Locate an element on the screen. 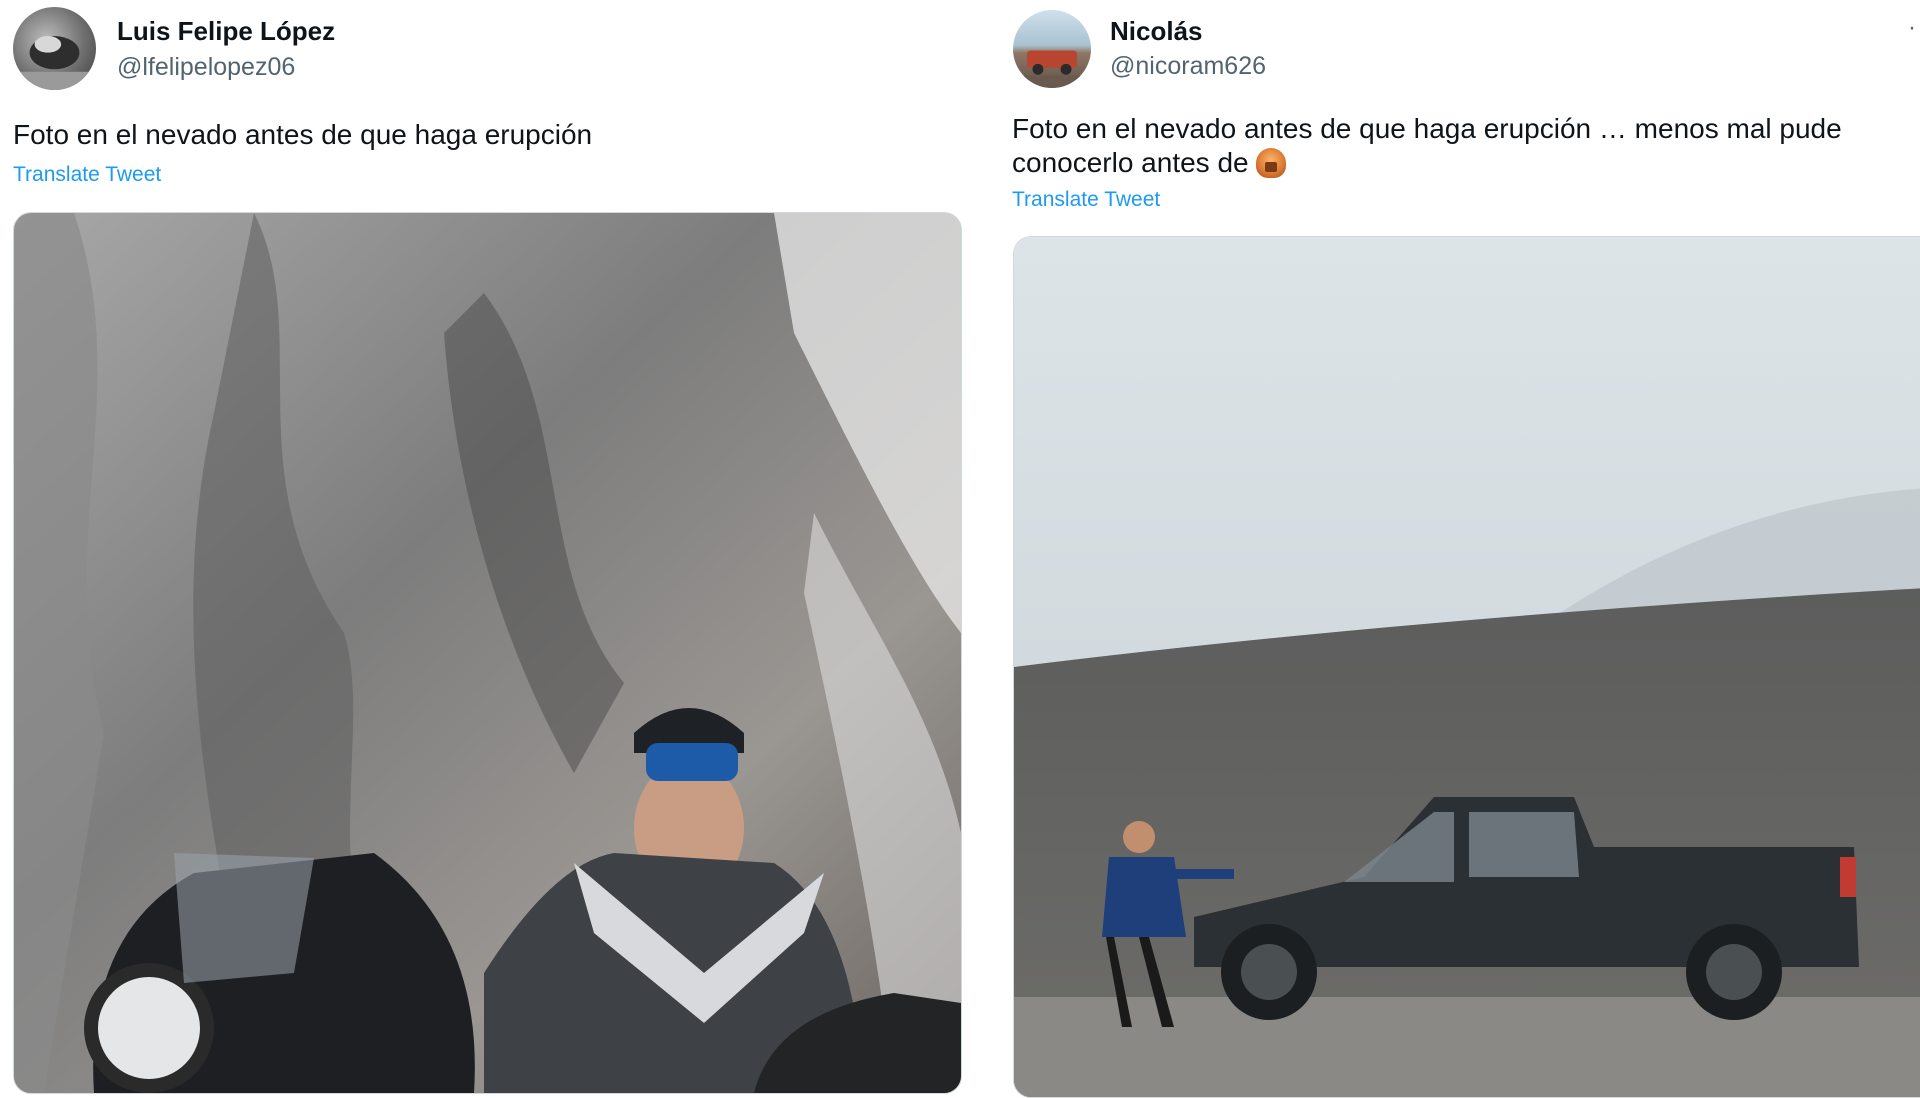 The image size is (1920, 1098). author-name: Luis Felipe López is located at coordinates (226, 31).